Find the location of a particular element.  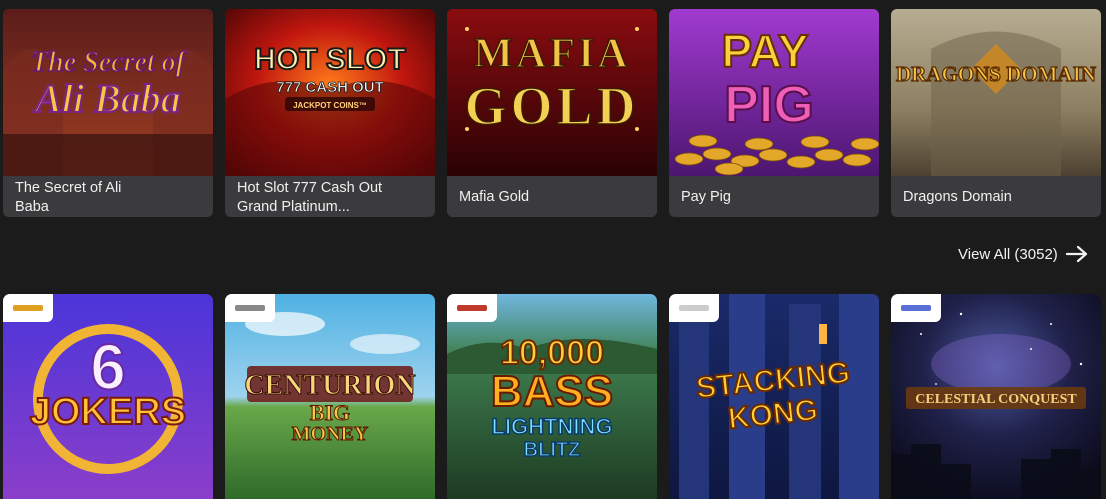

art-text: The Secret of is located at coordinates (109, 62).